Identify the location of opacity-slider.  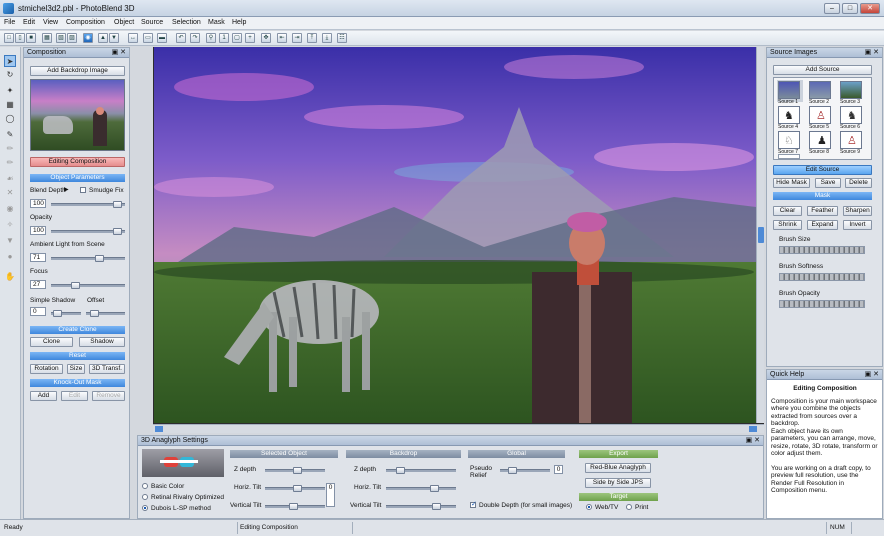
(88, 231).